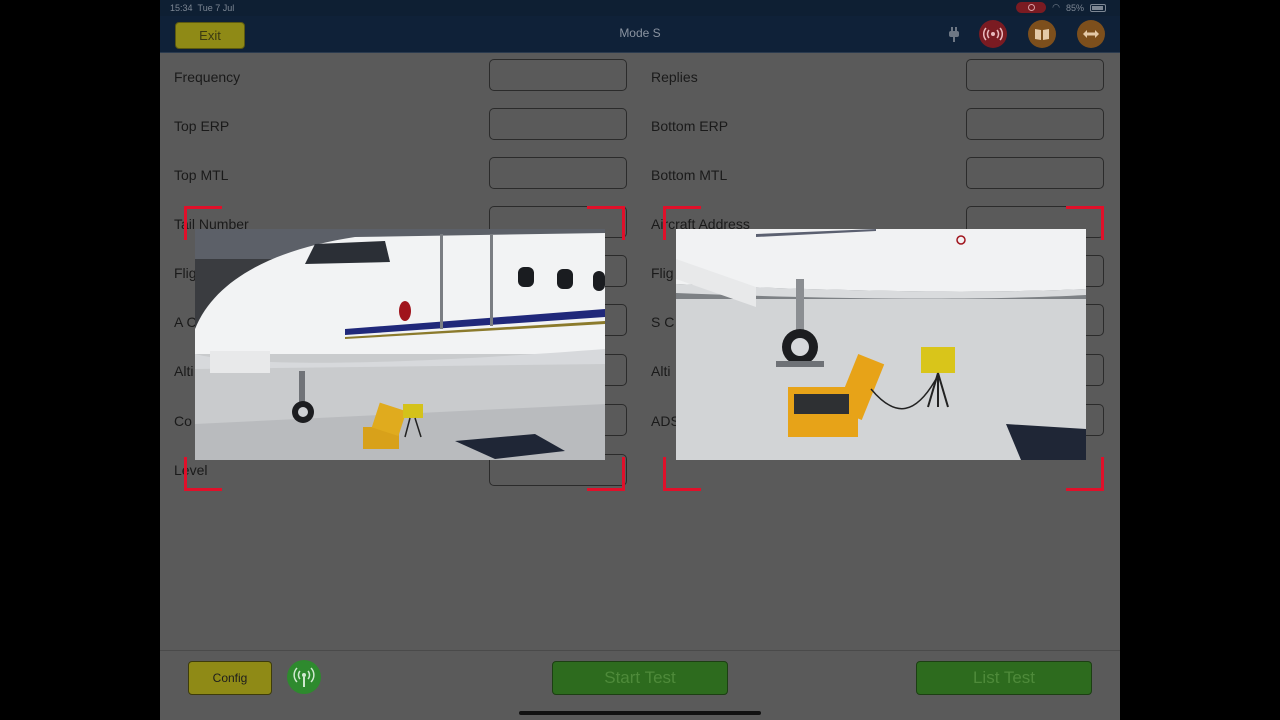 Image resolution: width=1280 pixels, height=720 pixels. Describe the element at coordinates (558, 173) in the screenshot. I see `top-mtl-field` at that location.